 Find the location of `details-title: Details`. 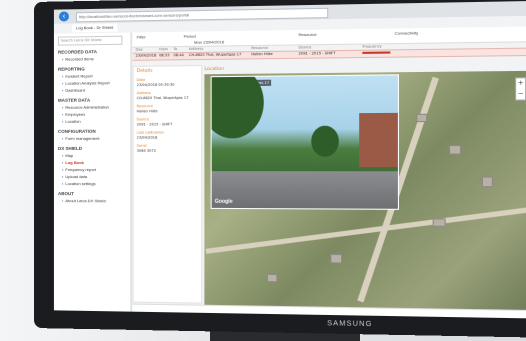

details-title: Details is located at coordinates (144, 71).